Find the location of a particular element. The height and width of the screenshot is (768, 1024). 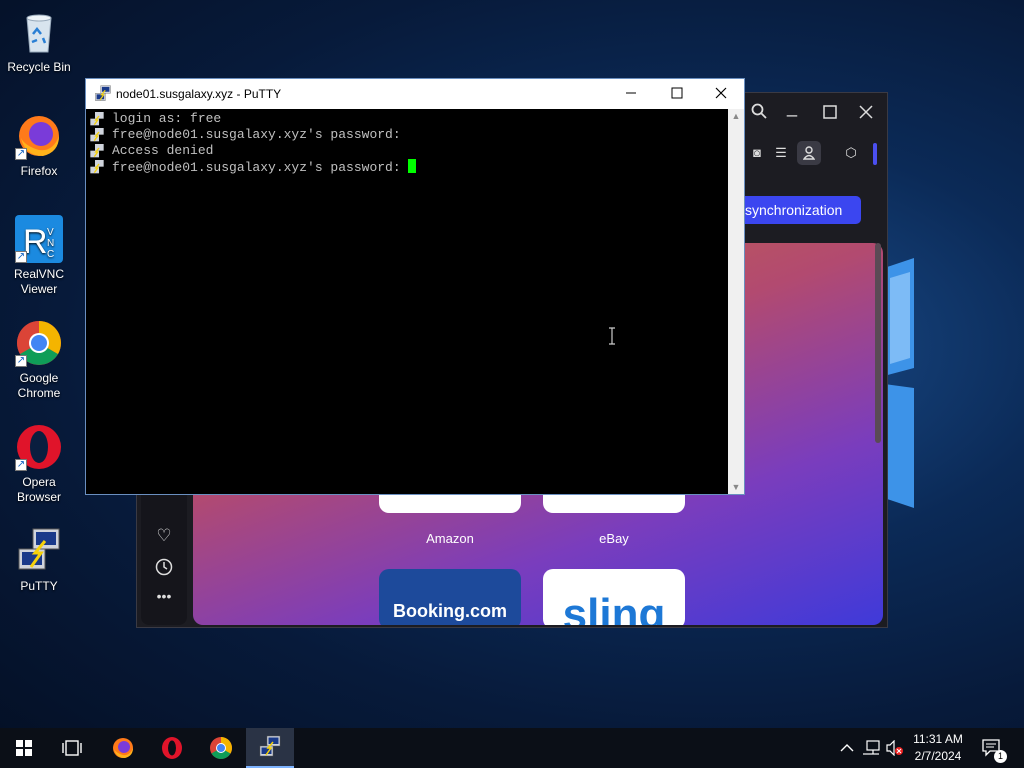

opera-scrollbar is located at coordinates (878, 343).